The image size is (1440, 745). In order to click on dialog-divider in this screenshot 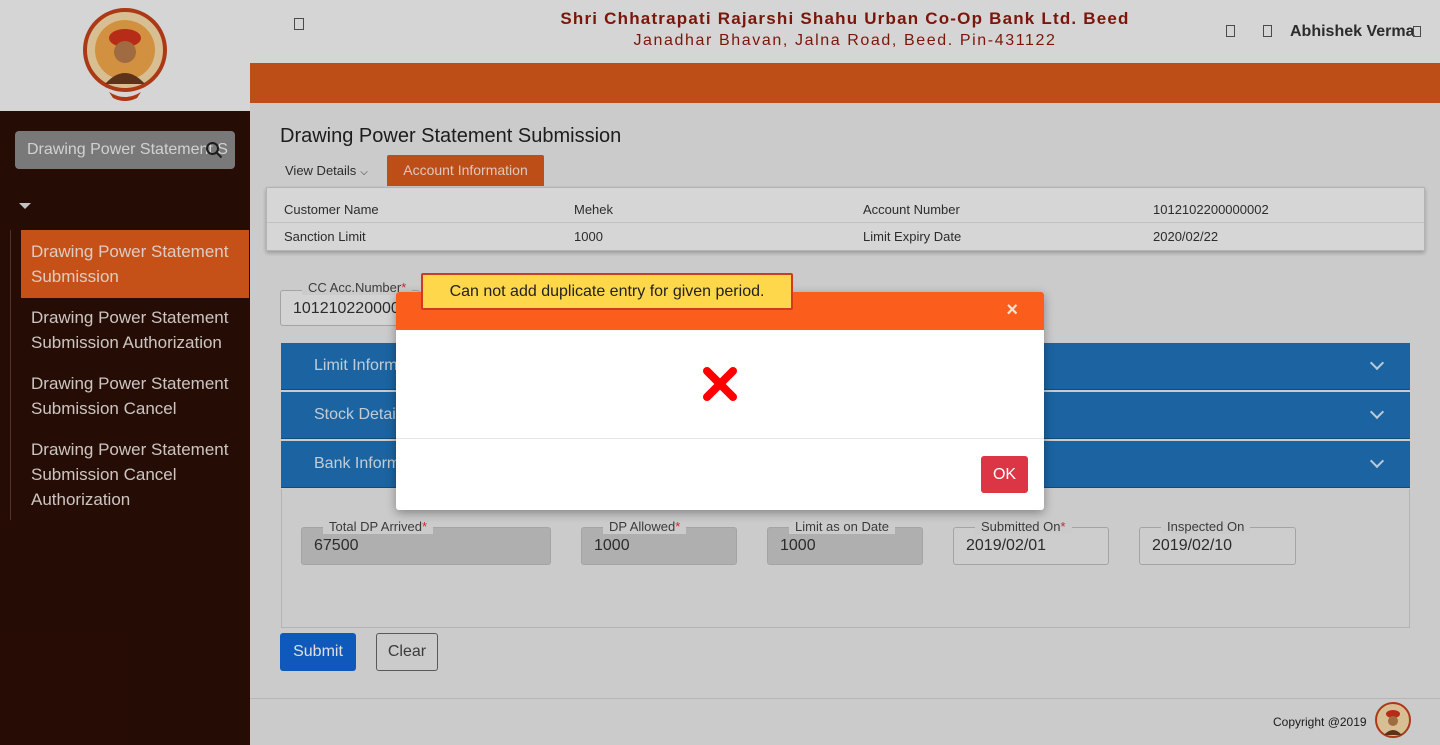, I will do `click(720, 438)`.